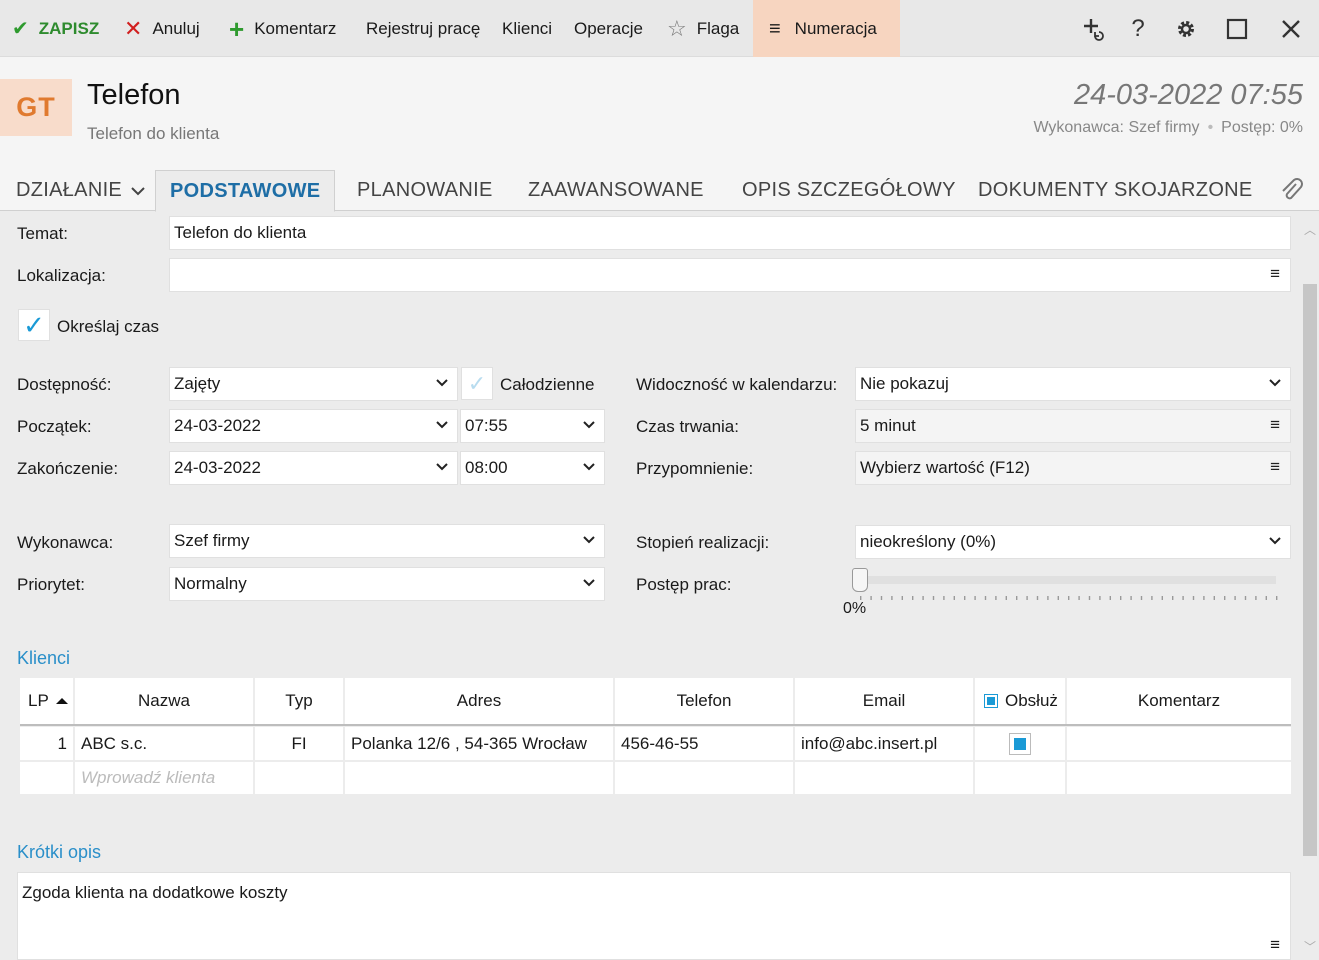  Describe the element at coordinates (313, 384) in the screenshot. I see `availability-select: Zajęty` at that location.